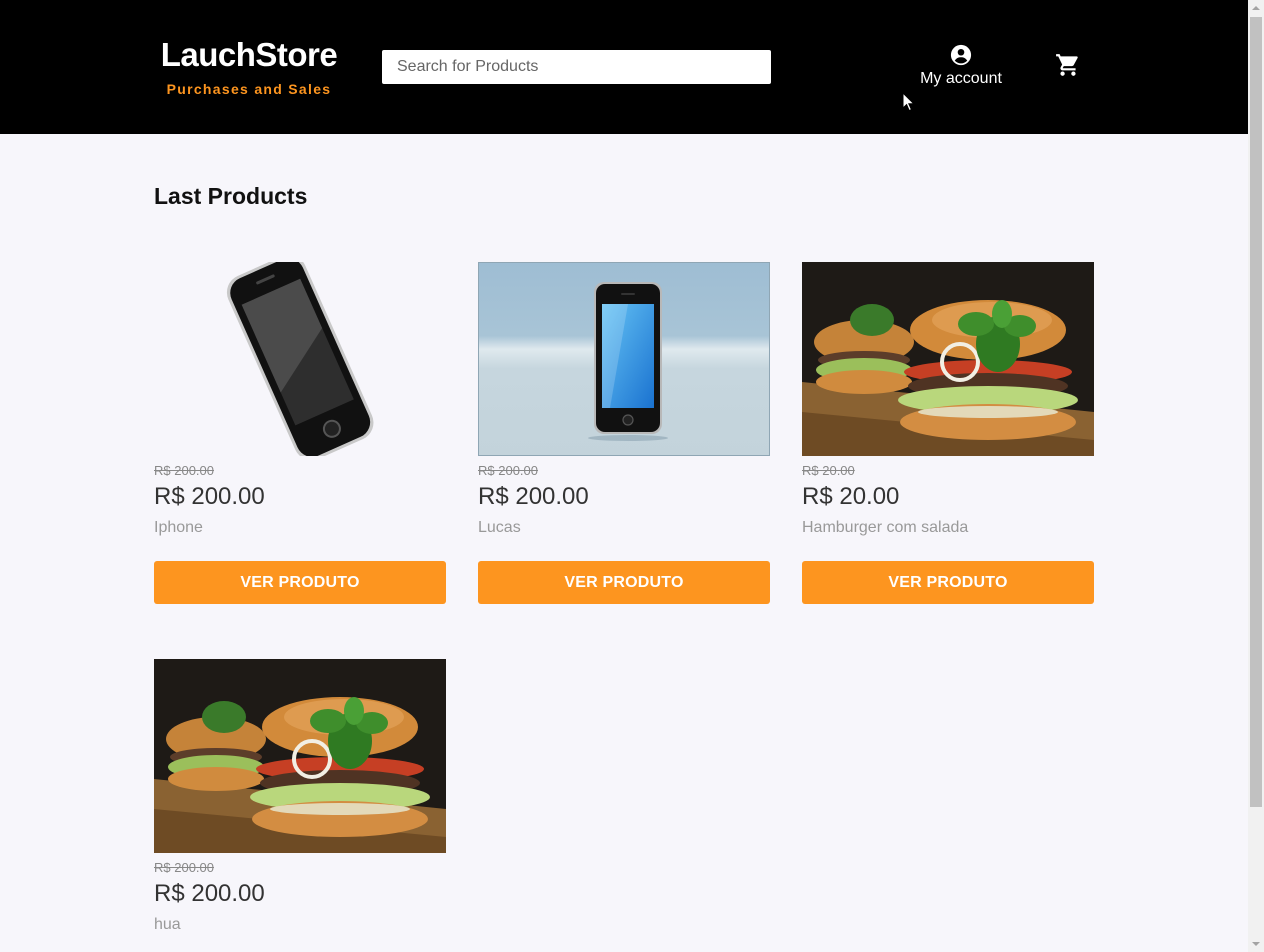 This screenshot has height=952, width=1264. I want to click on brand-name: LauchStore, so click(249, 54).